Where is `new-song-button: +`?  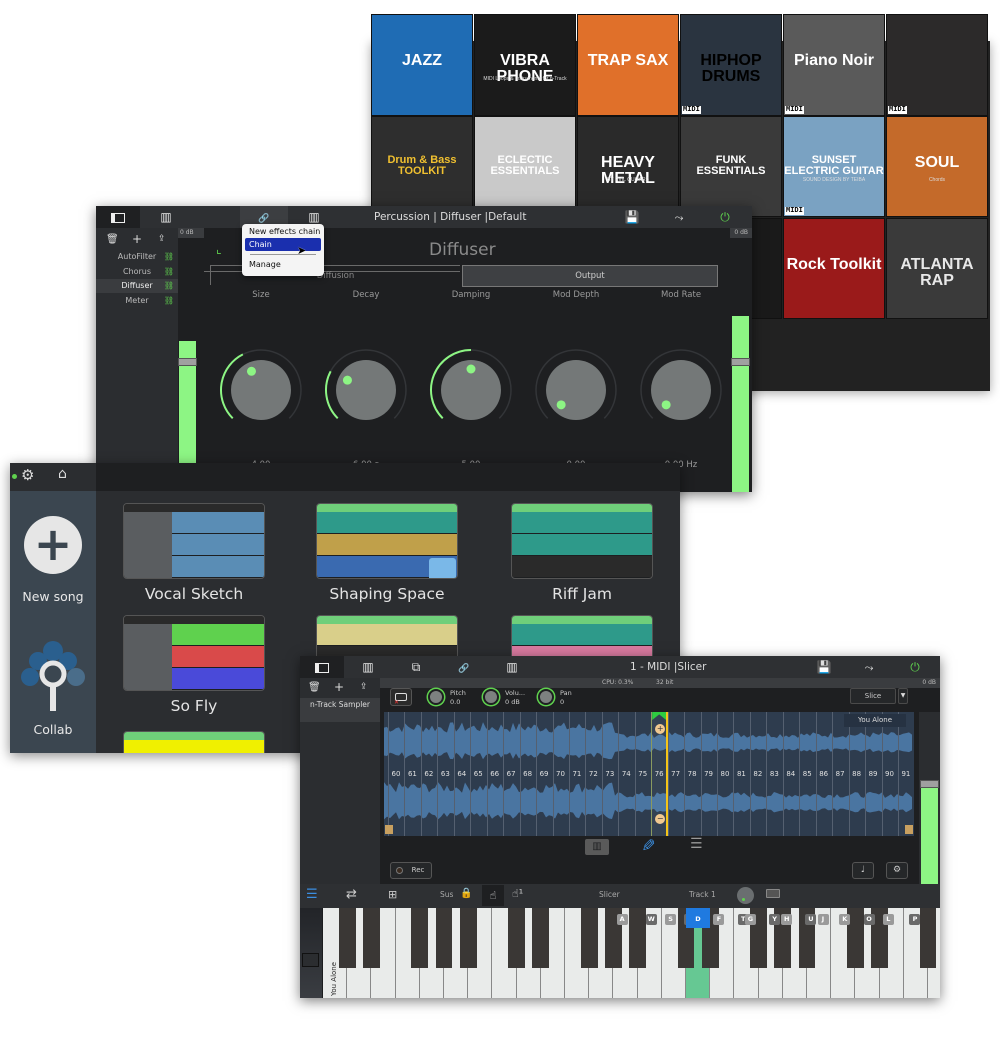 new-song-button: + is located at coordinates (53, 545).